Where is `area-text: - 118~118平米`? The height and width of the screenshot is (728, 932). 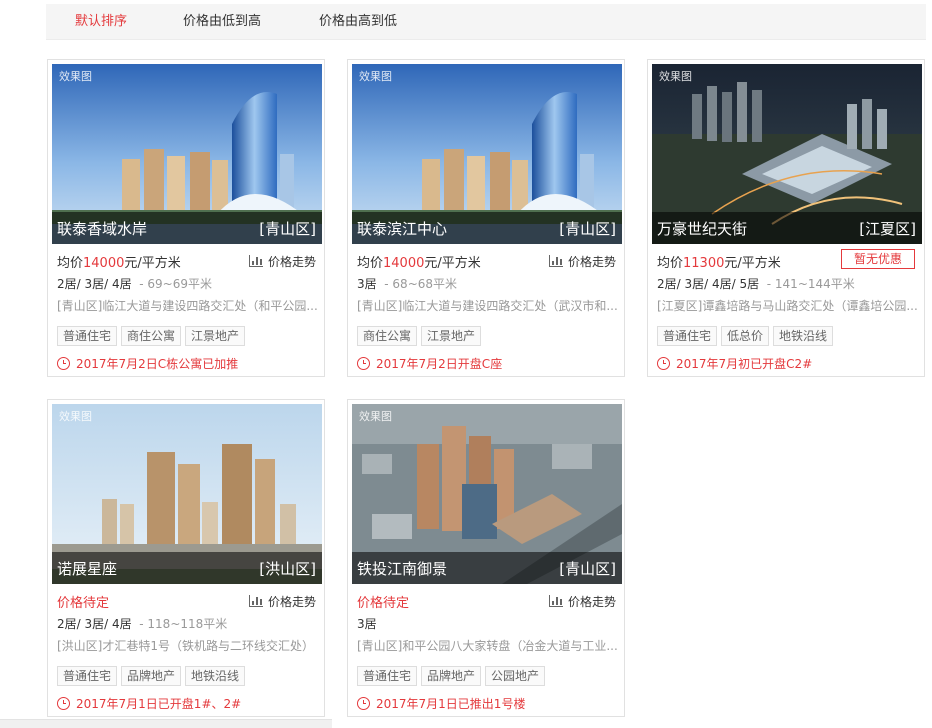 area-text: - 118~118平米 is located at coordinates (183, 624).